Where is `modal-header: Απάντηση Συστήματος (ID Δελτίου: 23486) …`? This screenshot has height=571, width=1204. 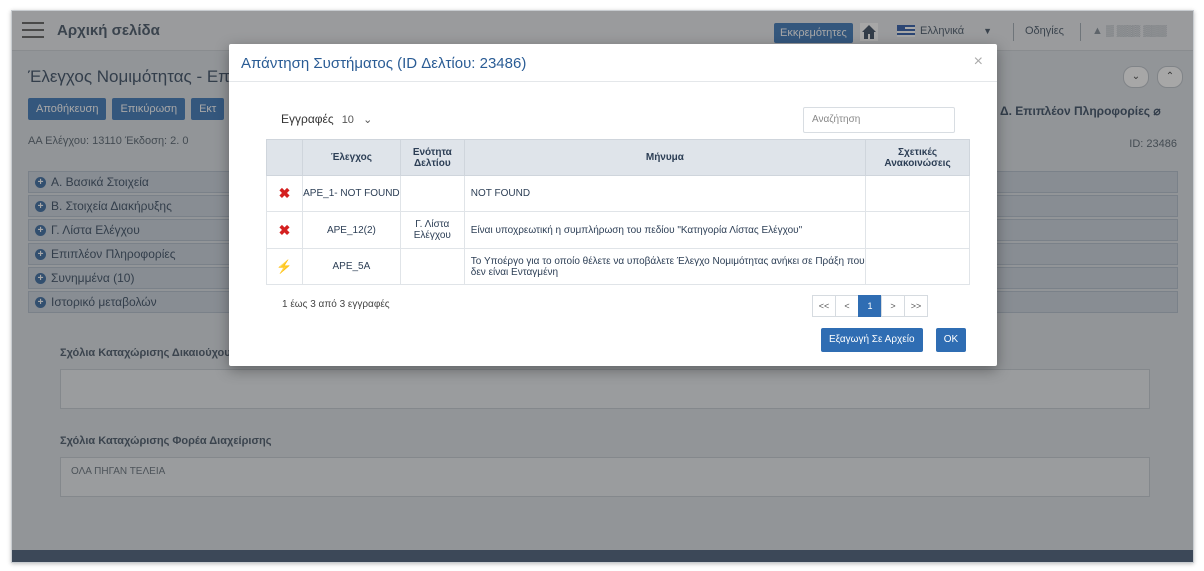 modal-header: Απάντηση Συστήματος (ID Δελτίου: 23486) … is located at coordinates (613, 63).